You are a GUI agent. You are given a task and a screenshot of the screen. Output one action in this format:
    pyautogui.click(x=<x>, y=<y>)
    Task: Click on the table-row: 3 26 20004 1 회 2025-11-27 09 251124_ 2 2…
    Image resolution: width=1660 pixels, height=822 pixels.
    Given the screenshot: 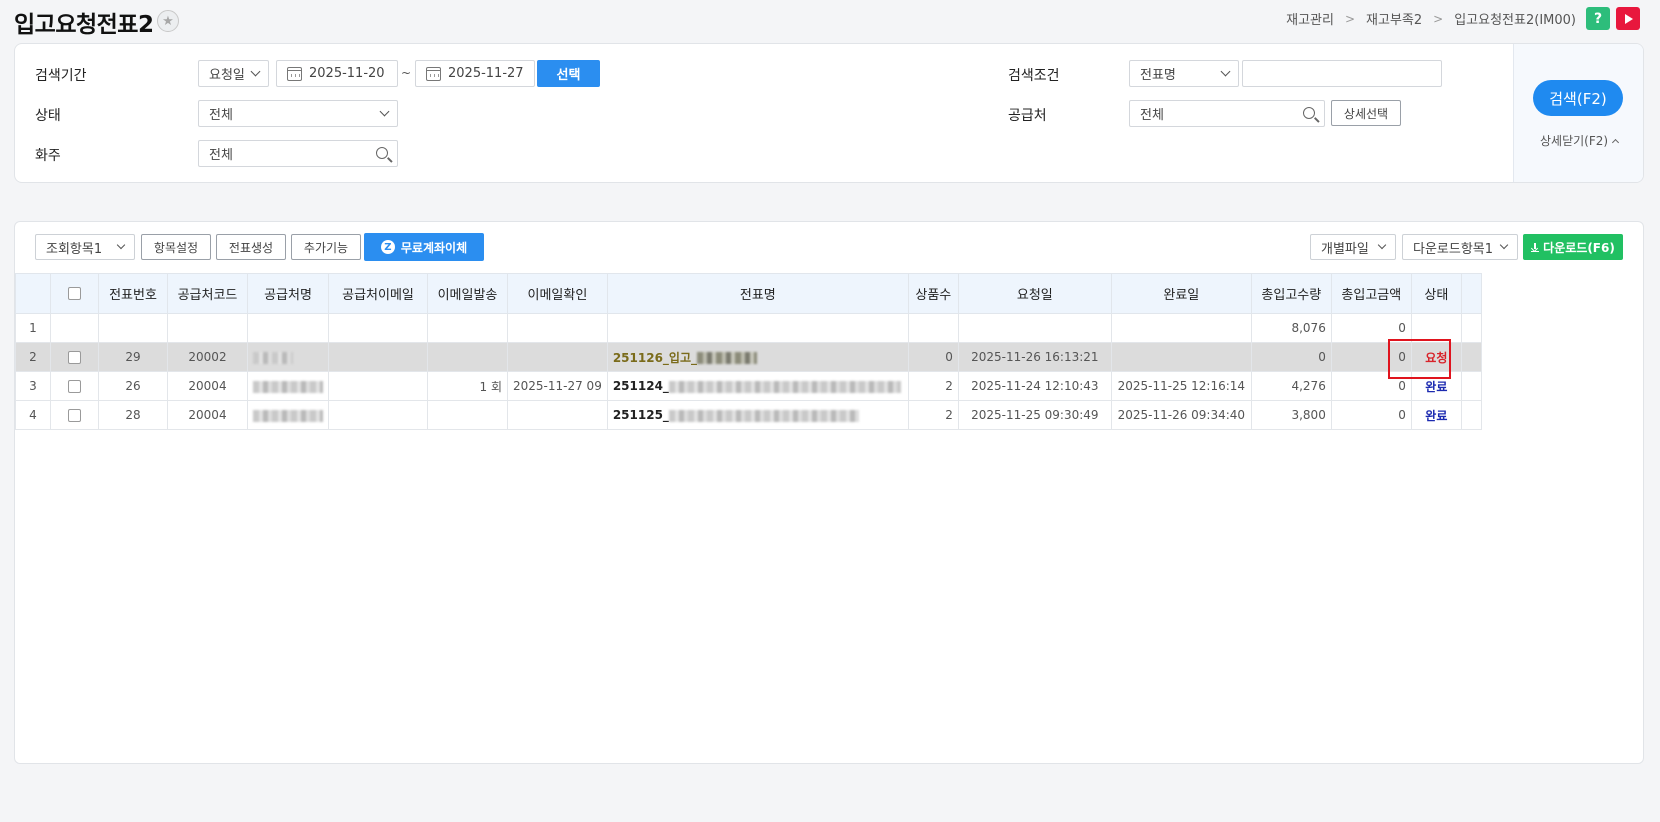 What is the action you would take?
    pyautogui.click(x=748, y=386)
    